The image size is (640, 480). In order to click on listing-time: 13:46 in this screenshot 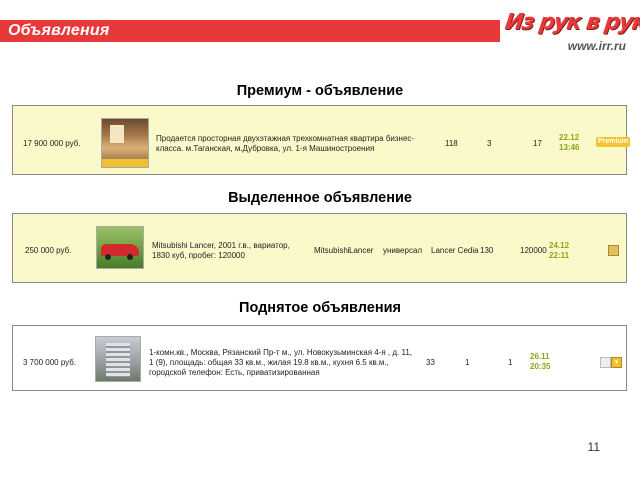, I will do `click(569, 147)`.